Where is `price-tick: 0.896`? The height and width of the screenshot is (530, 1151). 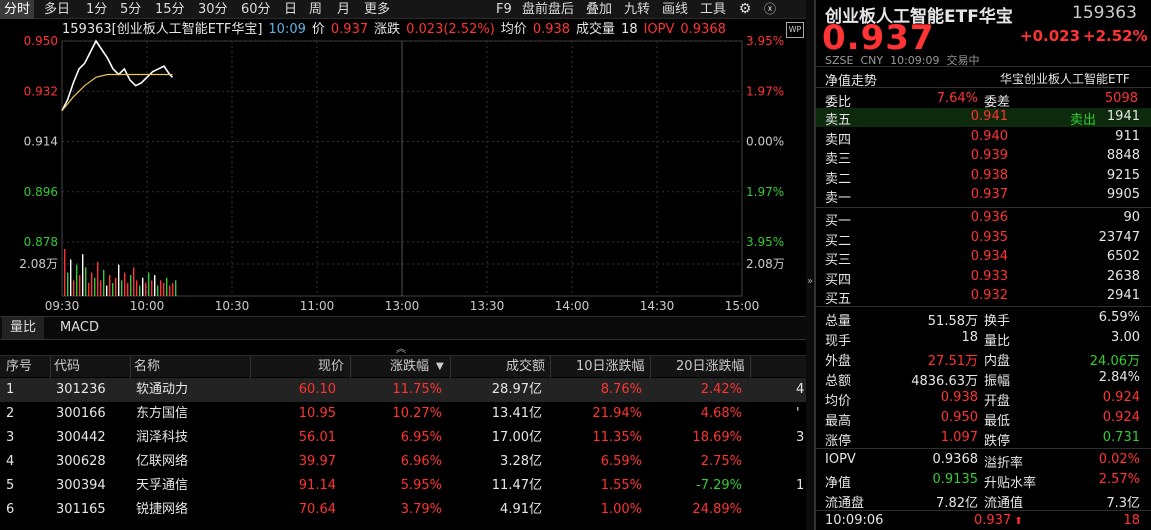 price-tick: 0.896 is located at coordinates (41, 192).